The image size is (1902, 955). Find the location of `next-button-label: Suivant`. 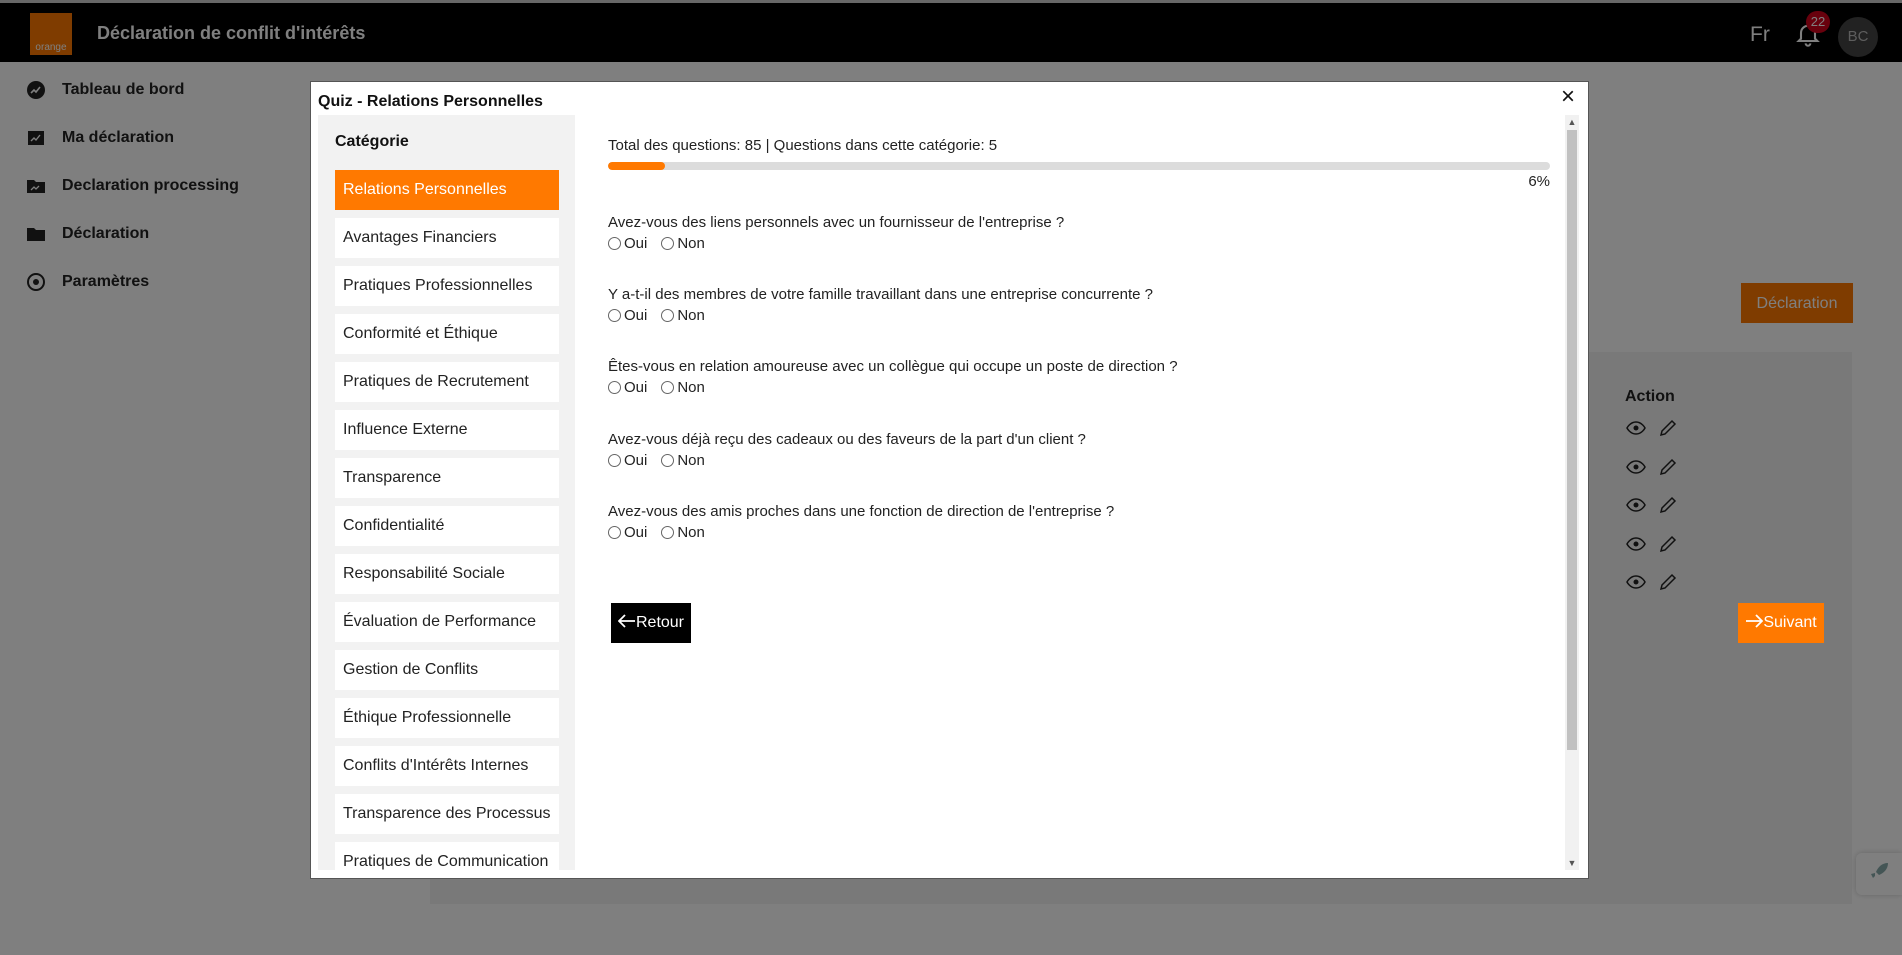

next-button-label: Suivant is located at coordinates (1790, 622).